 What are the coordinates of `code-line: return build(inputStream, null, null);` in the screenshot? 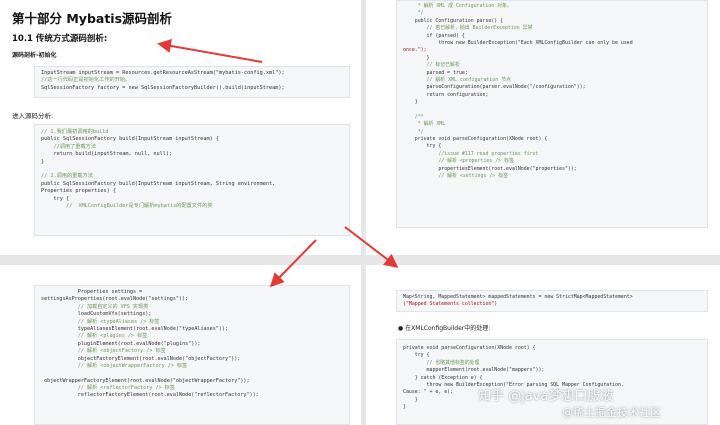 It's located at (107, 154).